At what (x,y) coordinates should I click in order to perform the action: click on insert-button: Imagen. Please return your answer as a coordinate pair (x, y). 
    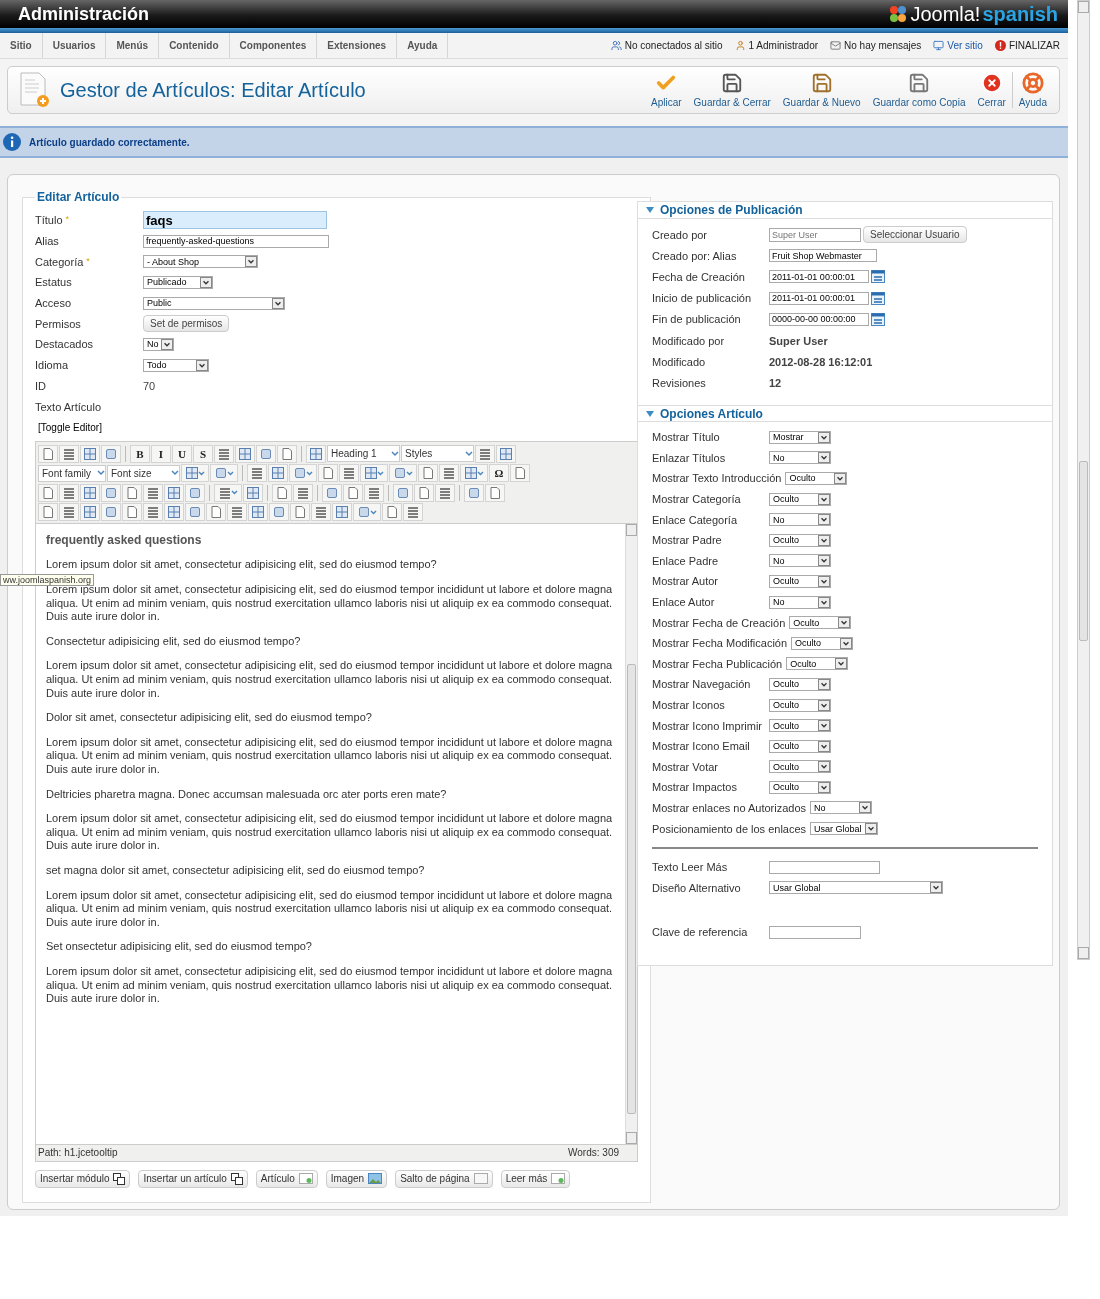
    Looking at the image, I should click on (356, 1178).